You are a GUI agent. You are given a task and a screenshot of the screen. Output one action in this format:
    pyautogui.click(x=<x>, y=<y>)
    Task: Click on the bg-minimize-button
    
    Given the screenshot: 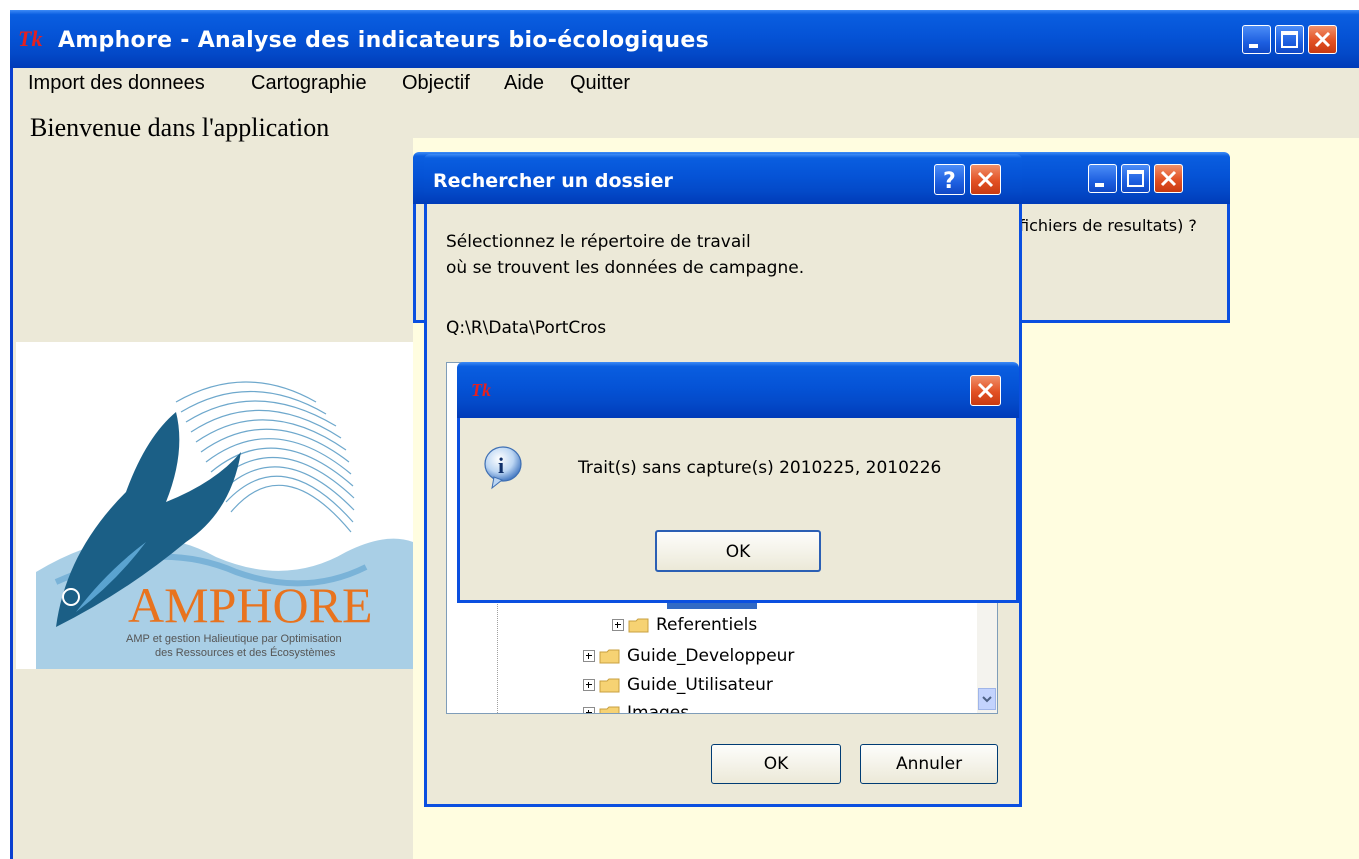 What is the action you would take?
    pyautogui.click(x=1102, y=178)
    